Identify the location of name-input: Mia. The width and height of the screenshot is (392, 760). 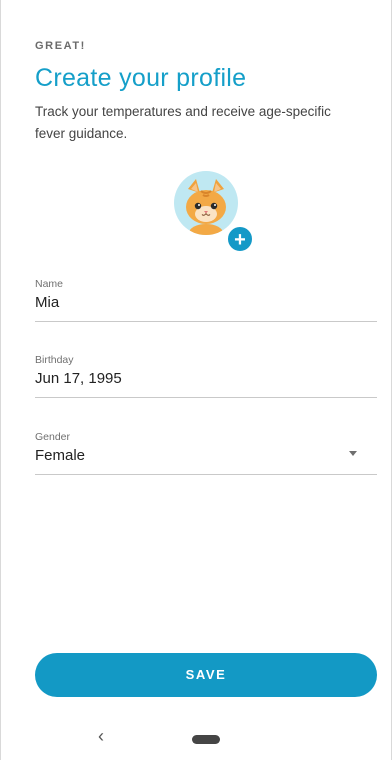
(206, 307).